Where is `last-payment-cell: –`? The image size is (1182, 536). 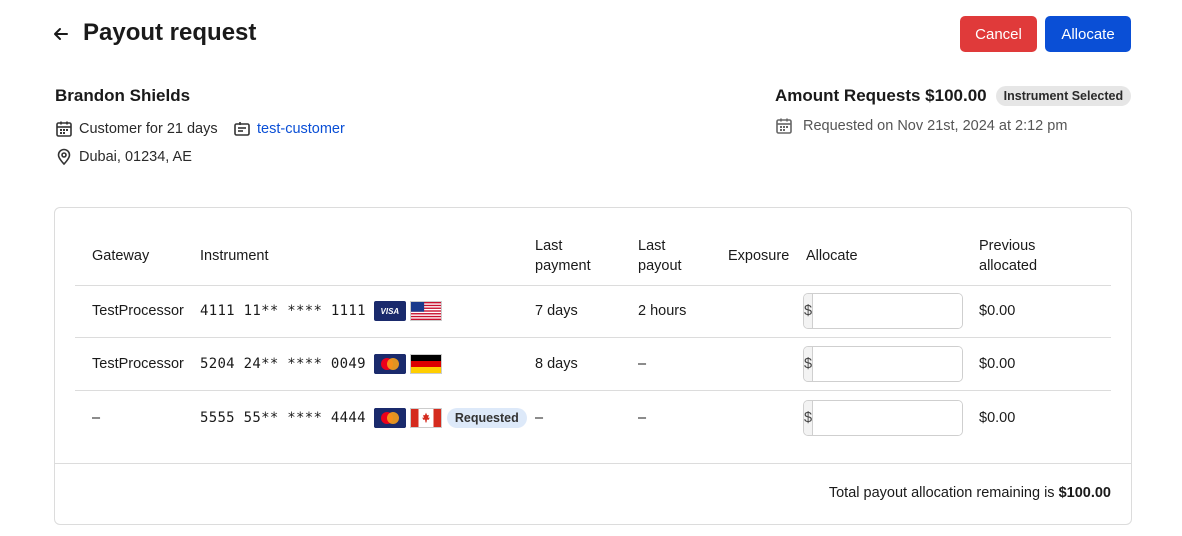
last-payment-cell: – is located at coordinates (539, 417).